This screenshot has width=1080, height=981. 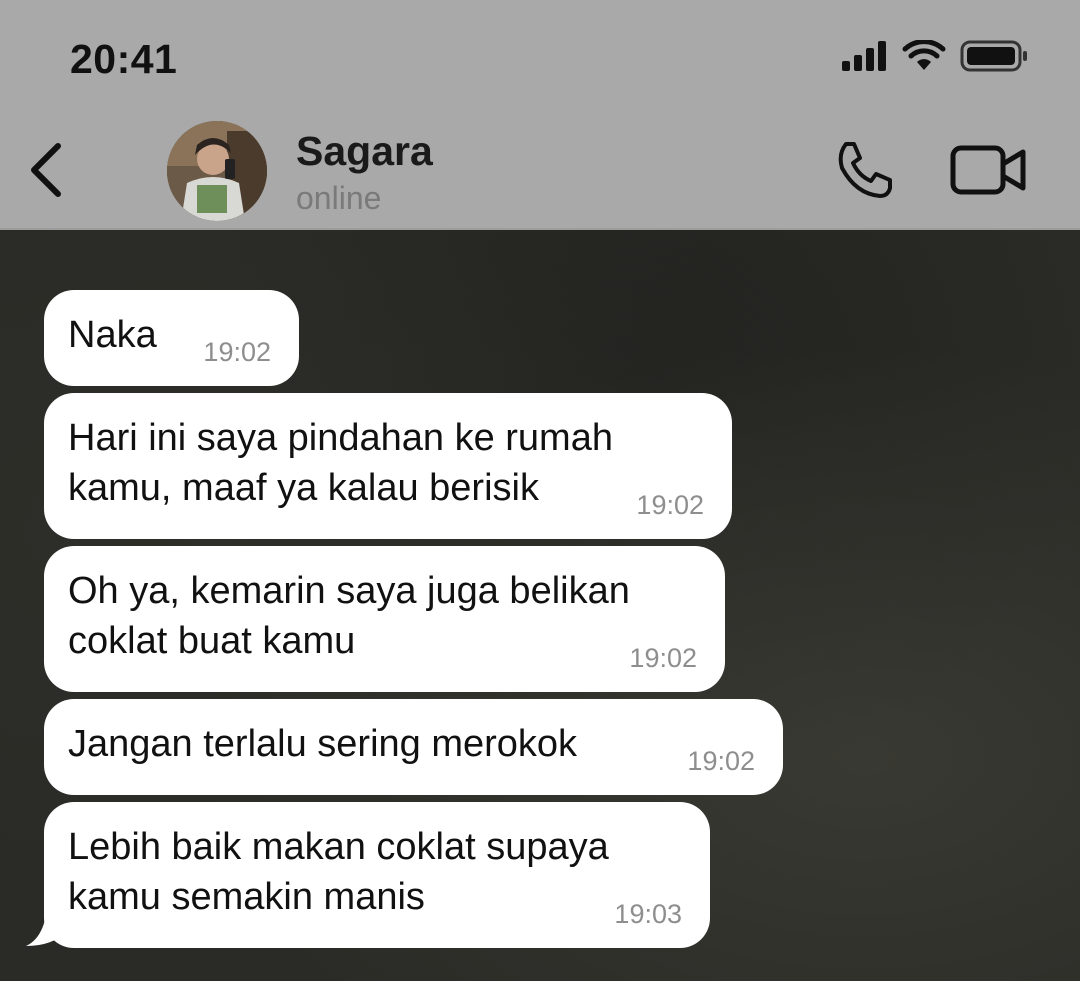 I want to click on battery-full-icon, so click(x=993, y=56).